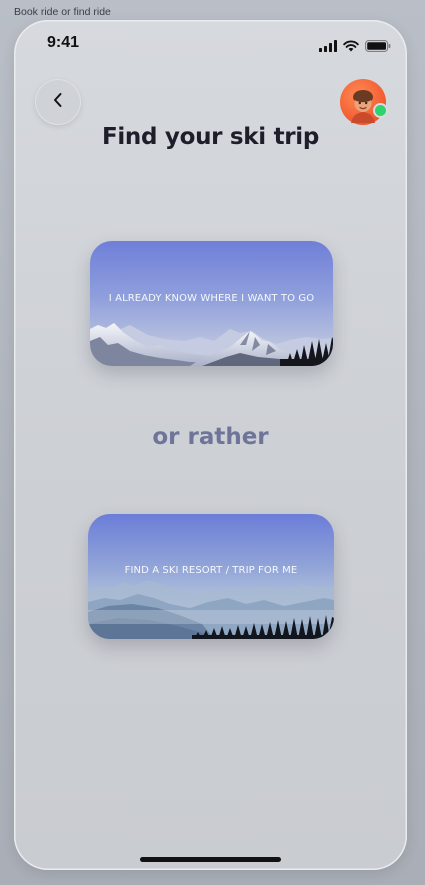 The width and height of the screenshot is (425, 885). Describe the element at coordinates (328, 46) in the screenshot. I see `signal-icon` at that location.